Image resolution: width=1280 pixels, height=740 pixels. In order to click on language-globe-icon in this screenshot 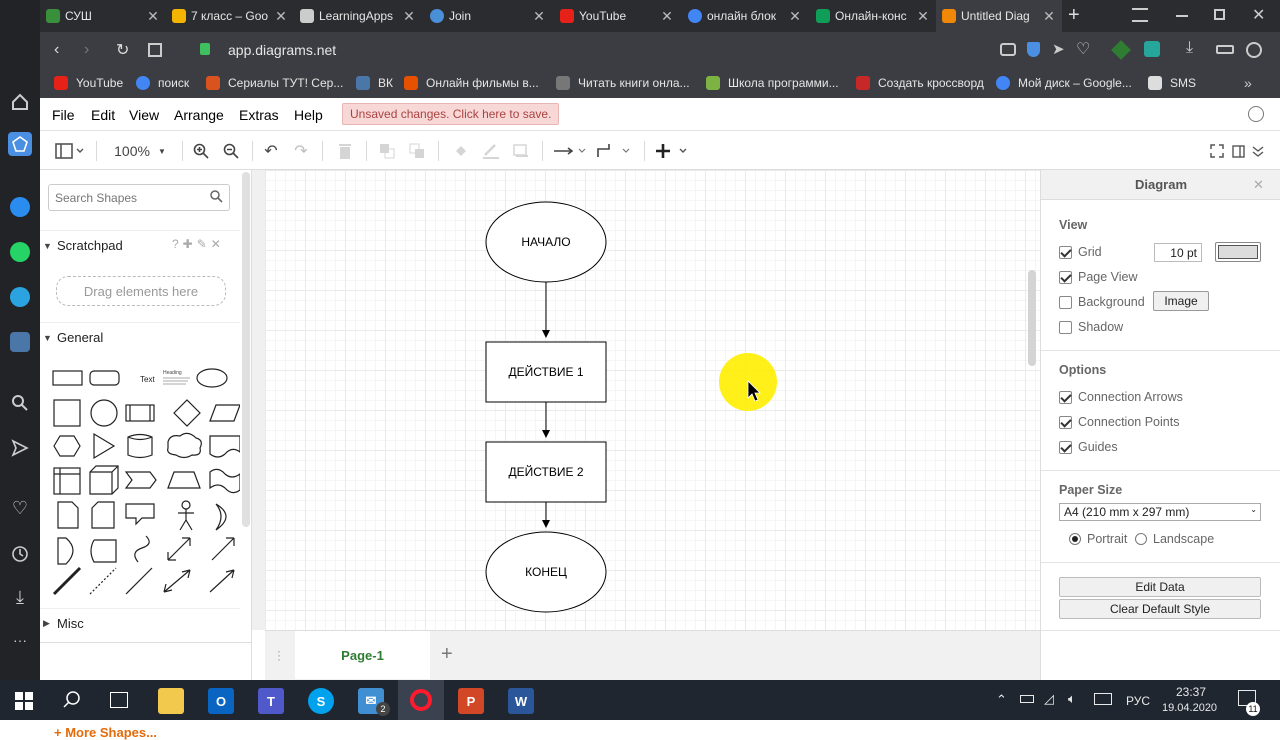, I will do `click(1256, 114)`.